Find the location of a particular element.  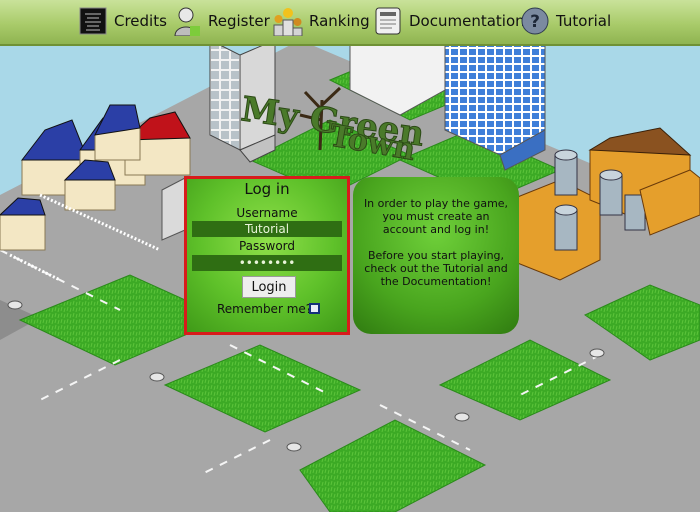

tutorial-icon: ? is located at coordinates (535, 21).